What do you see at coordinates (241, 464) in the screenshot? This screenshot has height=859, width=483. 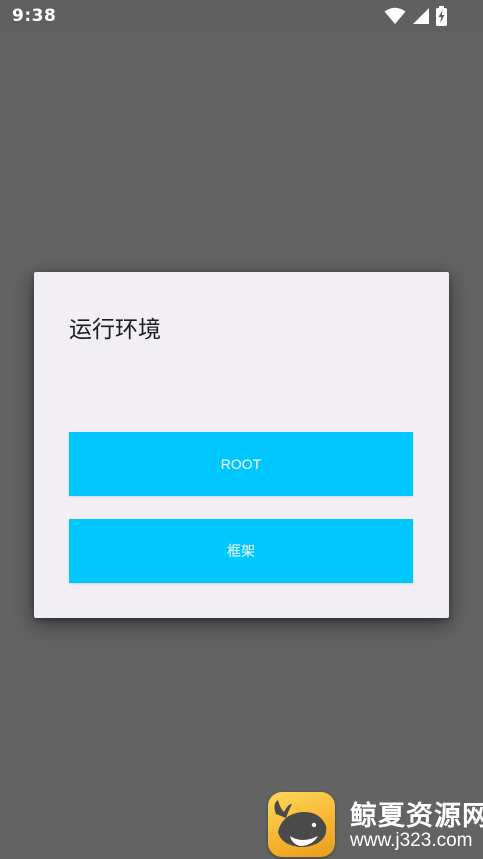 I see `root-button: ROOT` at bounding box center [241, 464].